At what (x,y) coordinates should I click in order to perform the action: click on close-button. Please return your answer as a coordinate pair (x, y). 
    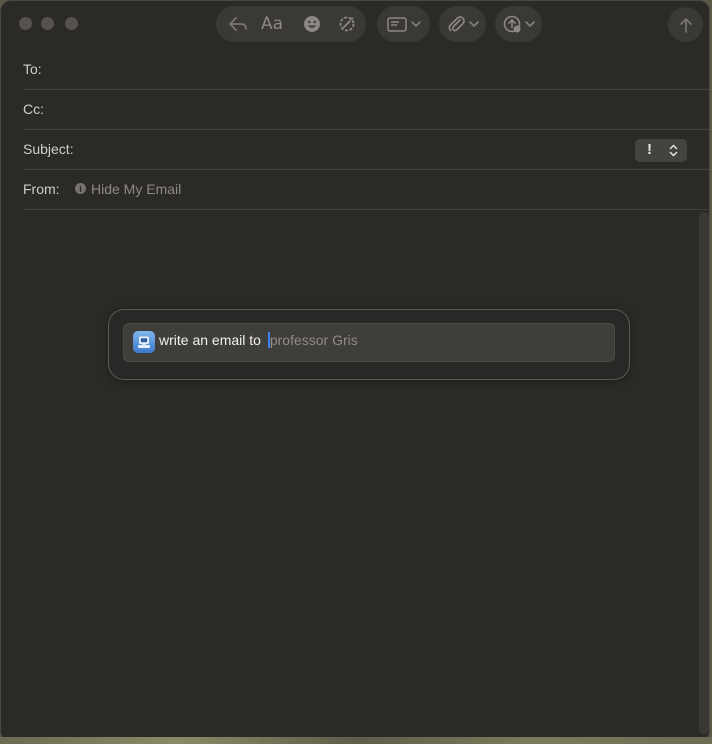
    Looking at the image, I should click on (25, 23).